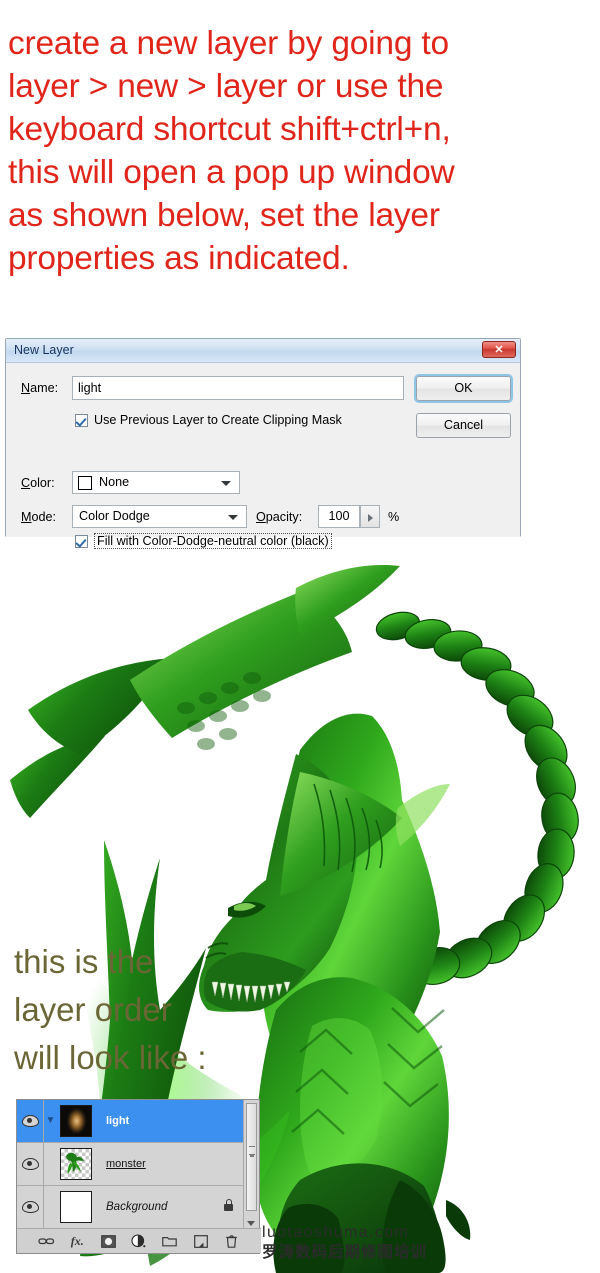 This screenshot has width=600, height=1273. Describe the element at coordinates (76, 1164) in the screenshot. I see `layer-thumbnail-monster` at that location.